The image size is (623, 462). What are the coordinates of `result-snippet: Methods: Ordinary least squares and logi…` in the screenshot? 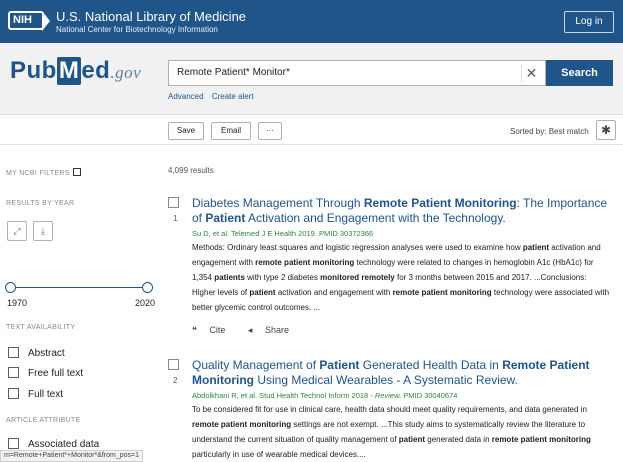 It's located at (402, 277).